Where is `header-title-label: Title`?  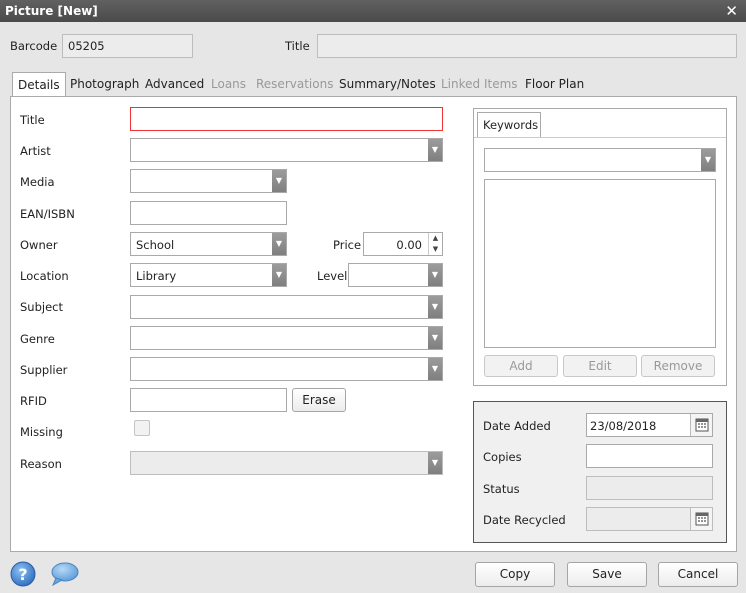 header-title-label: Title is located at coordinates (297, 46).